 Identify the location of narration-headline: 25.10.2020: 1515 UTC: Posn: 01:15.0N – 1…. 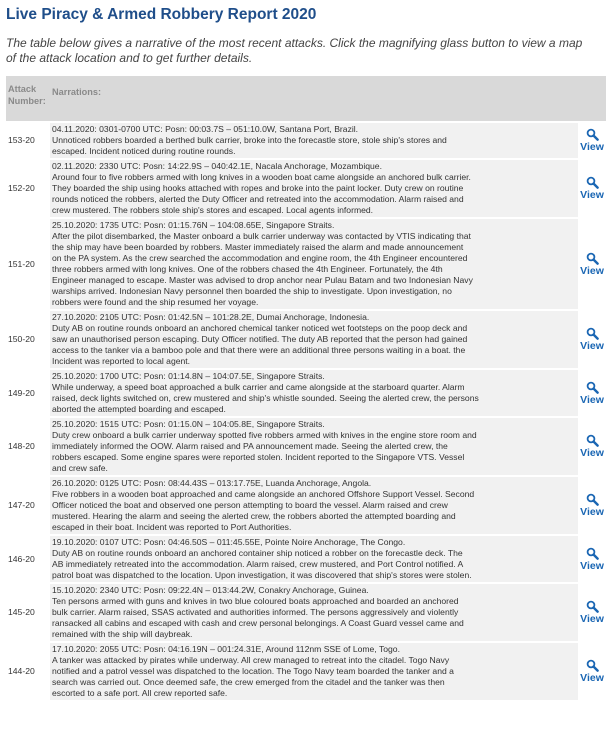
(188, 424).